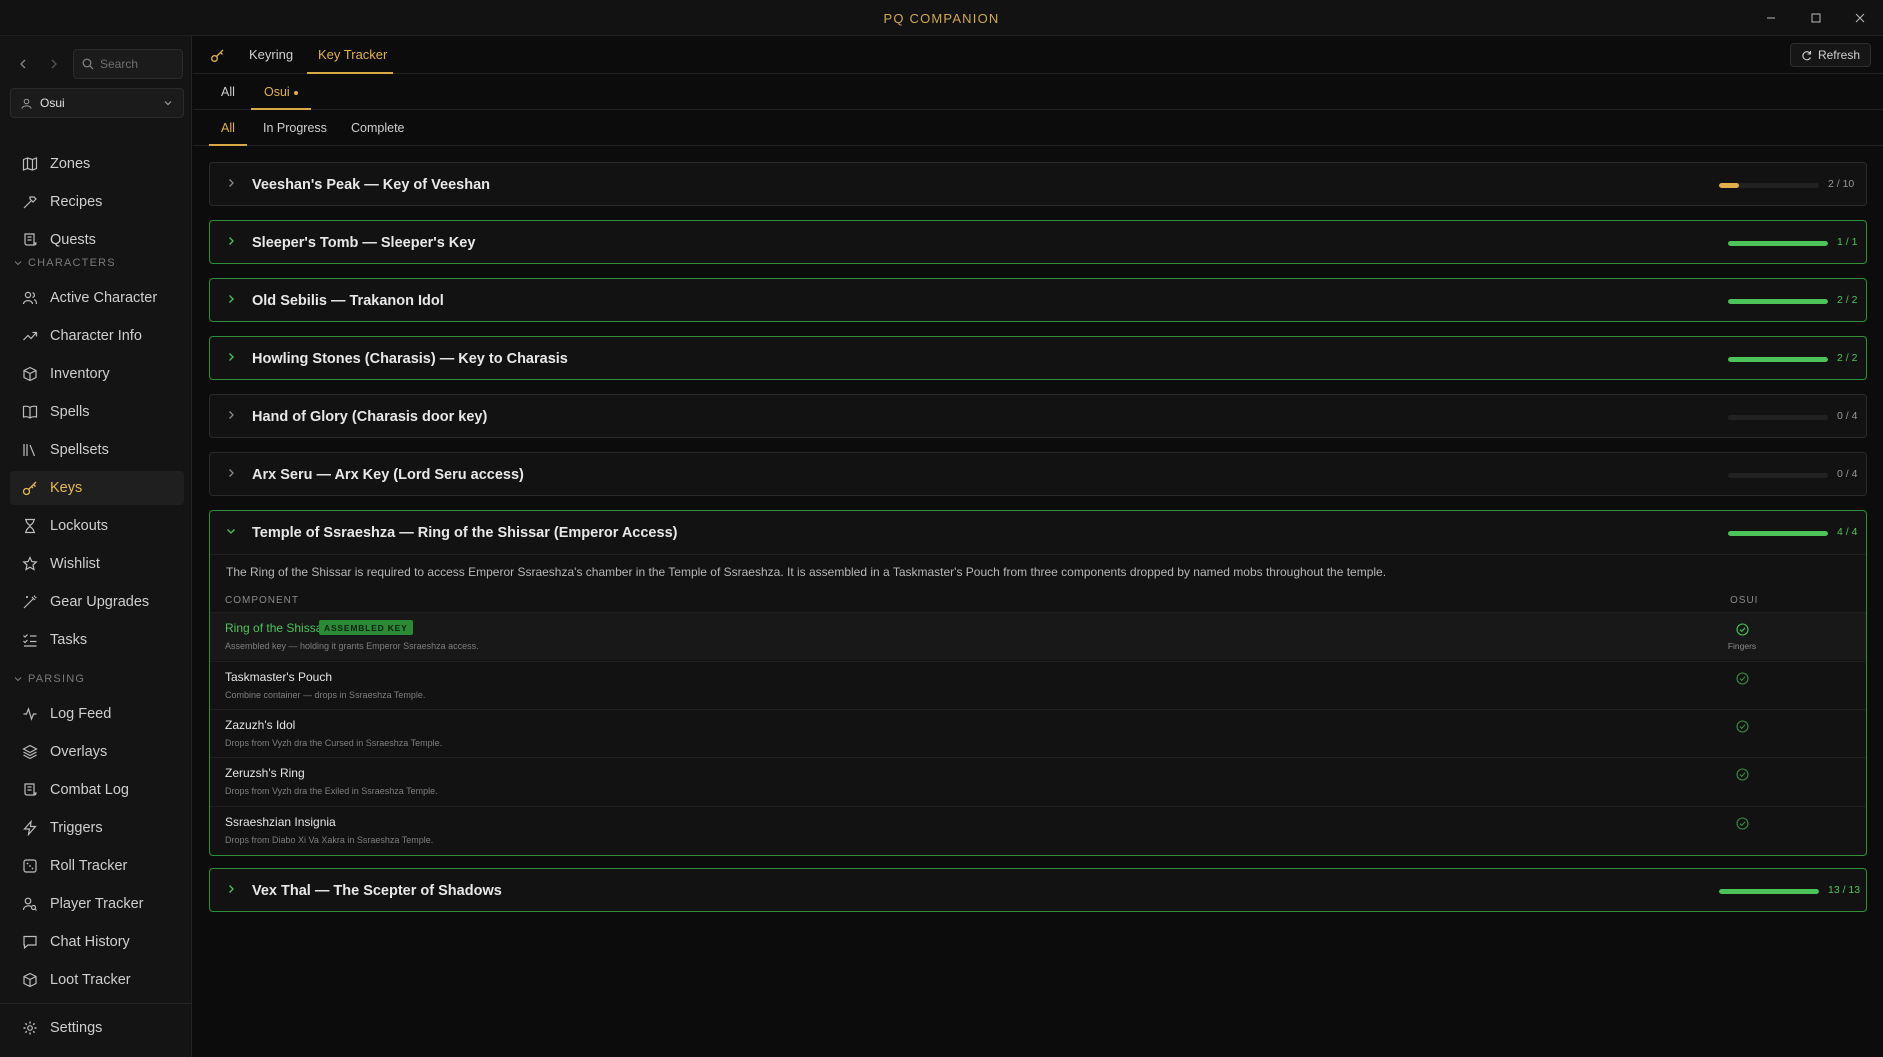  Describe the element at coordinates (30, 789) in the screenshot. I see `scroll-icon` at that location.